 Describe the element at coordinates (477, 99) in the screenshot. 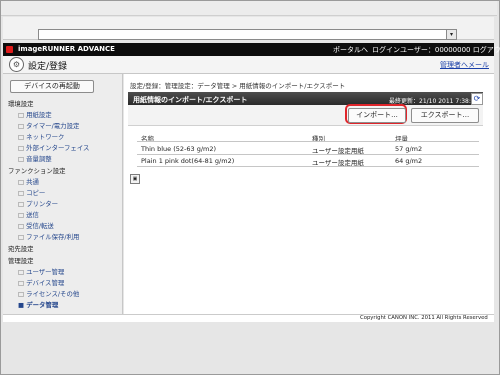

I see `refresh-icon: ⟳` at that location.